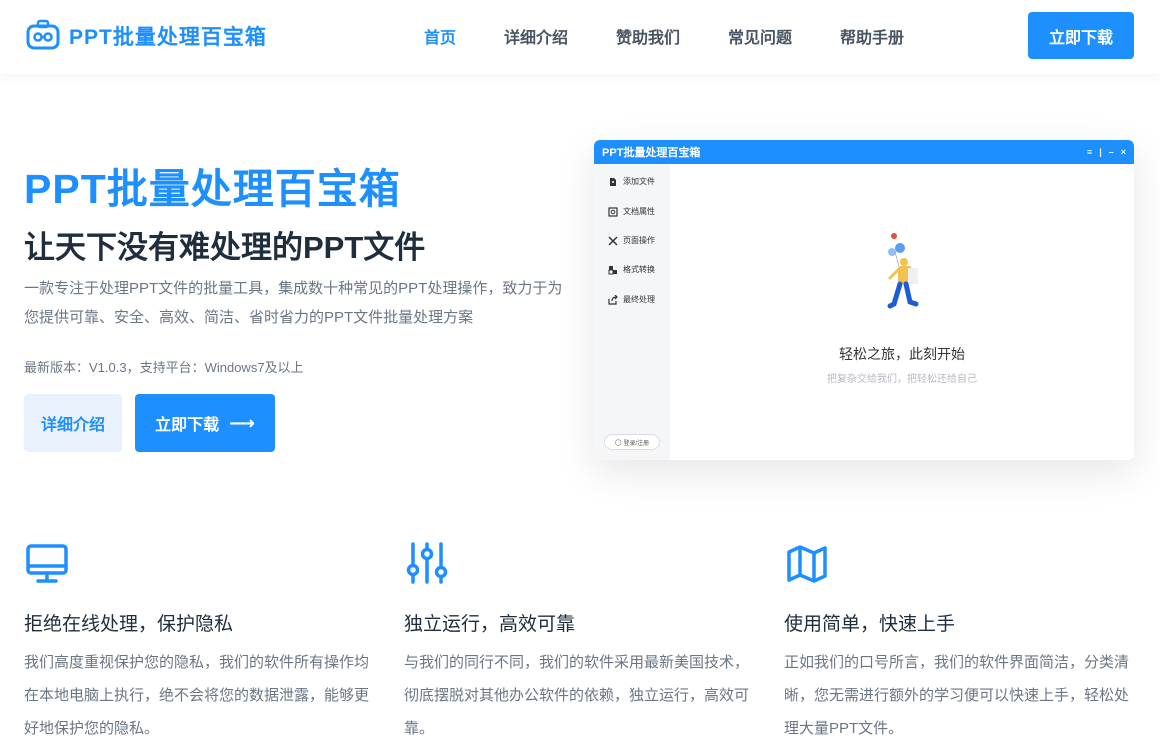 The width and height of the screenshot is (1160, 752). What do you see at coordinates (639, 269) in the screenshot?
I see `sidebar-item-label: 格式转换` at bounding box center [639, 269].